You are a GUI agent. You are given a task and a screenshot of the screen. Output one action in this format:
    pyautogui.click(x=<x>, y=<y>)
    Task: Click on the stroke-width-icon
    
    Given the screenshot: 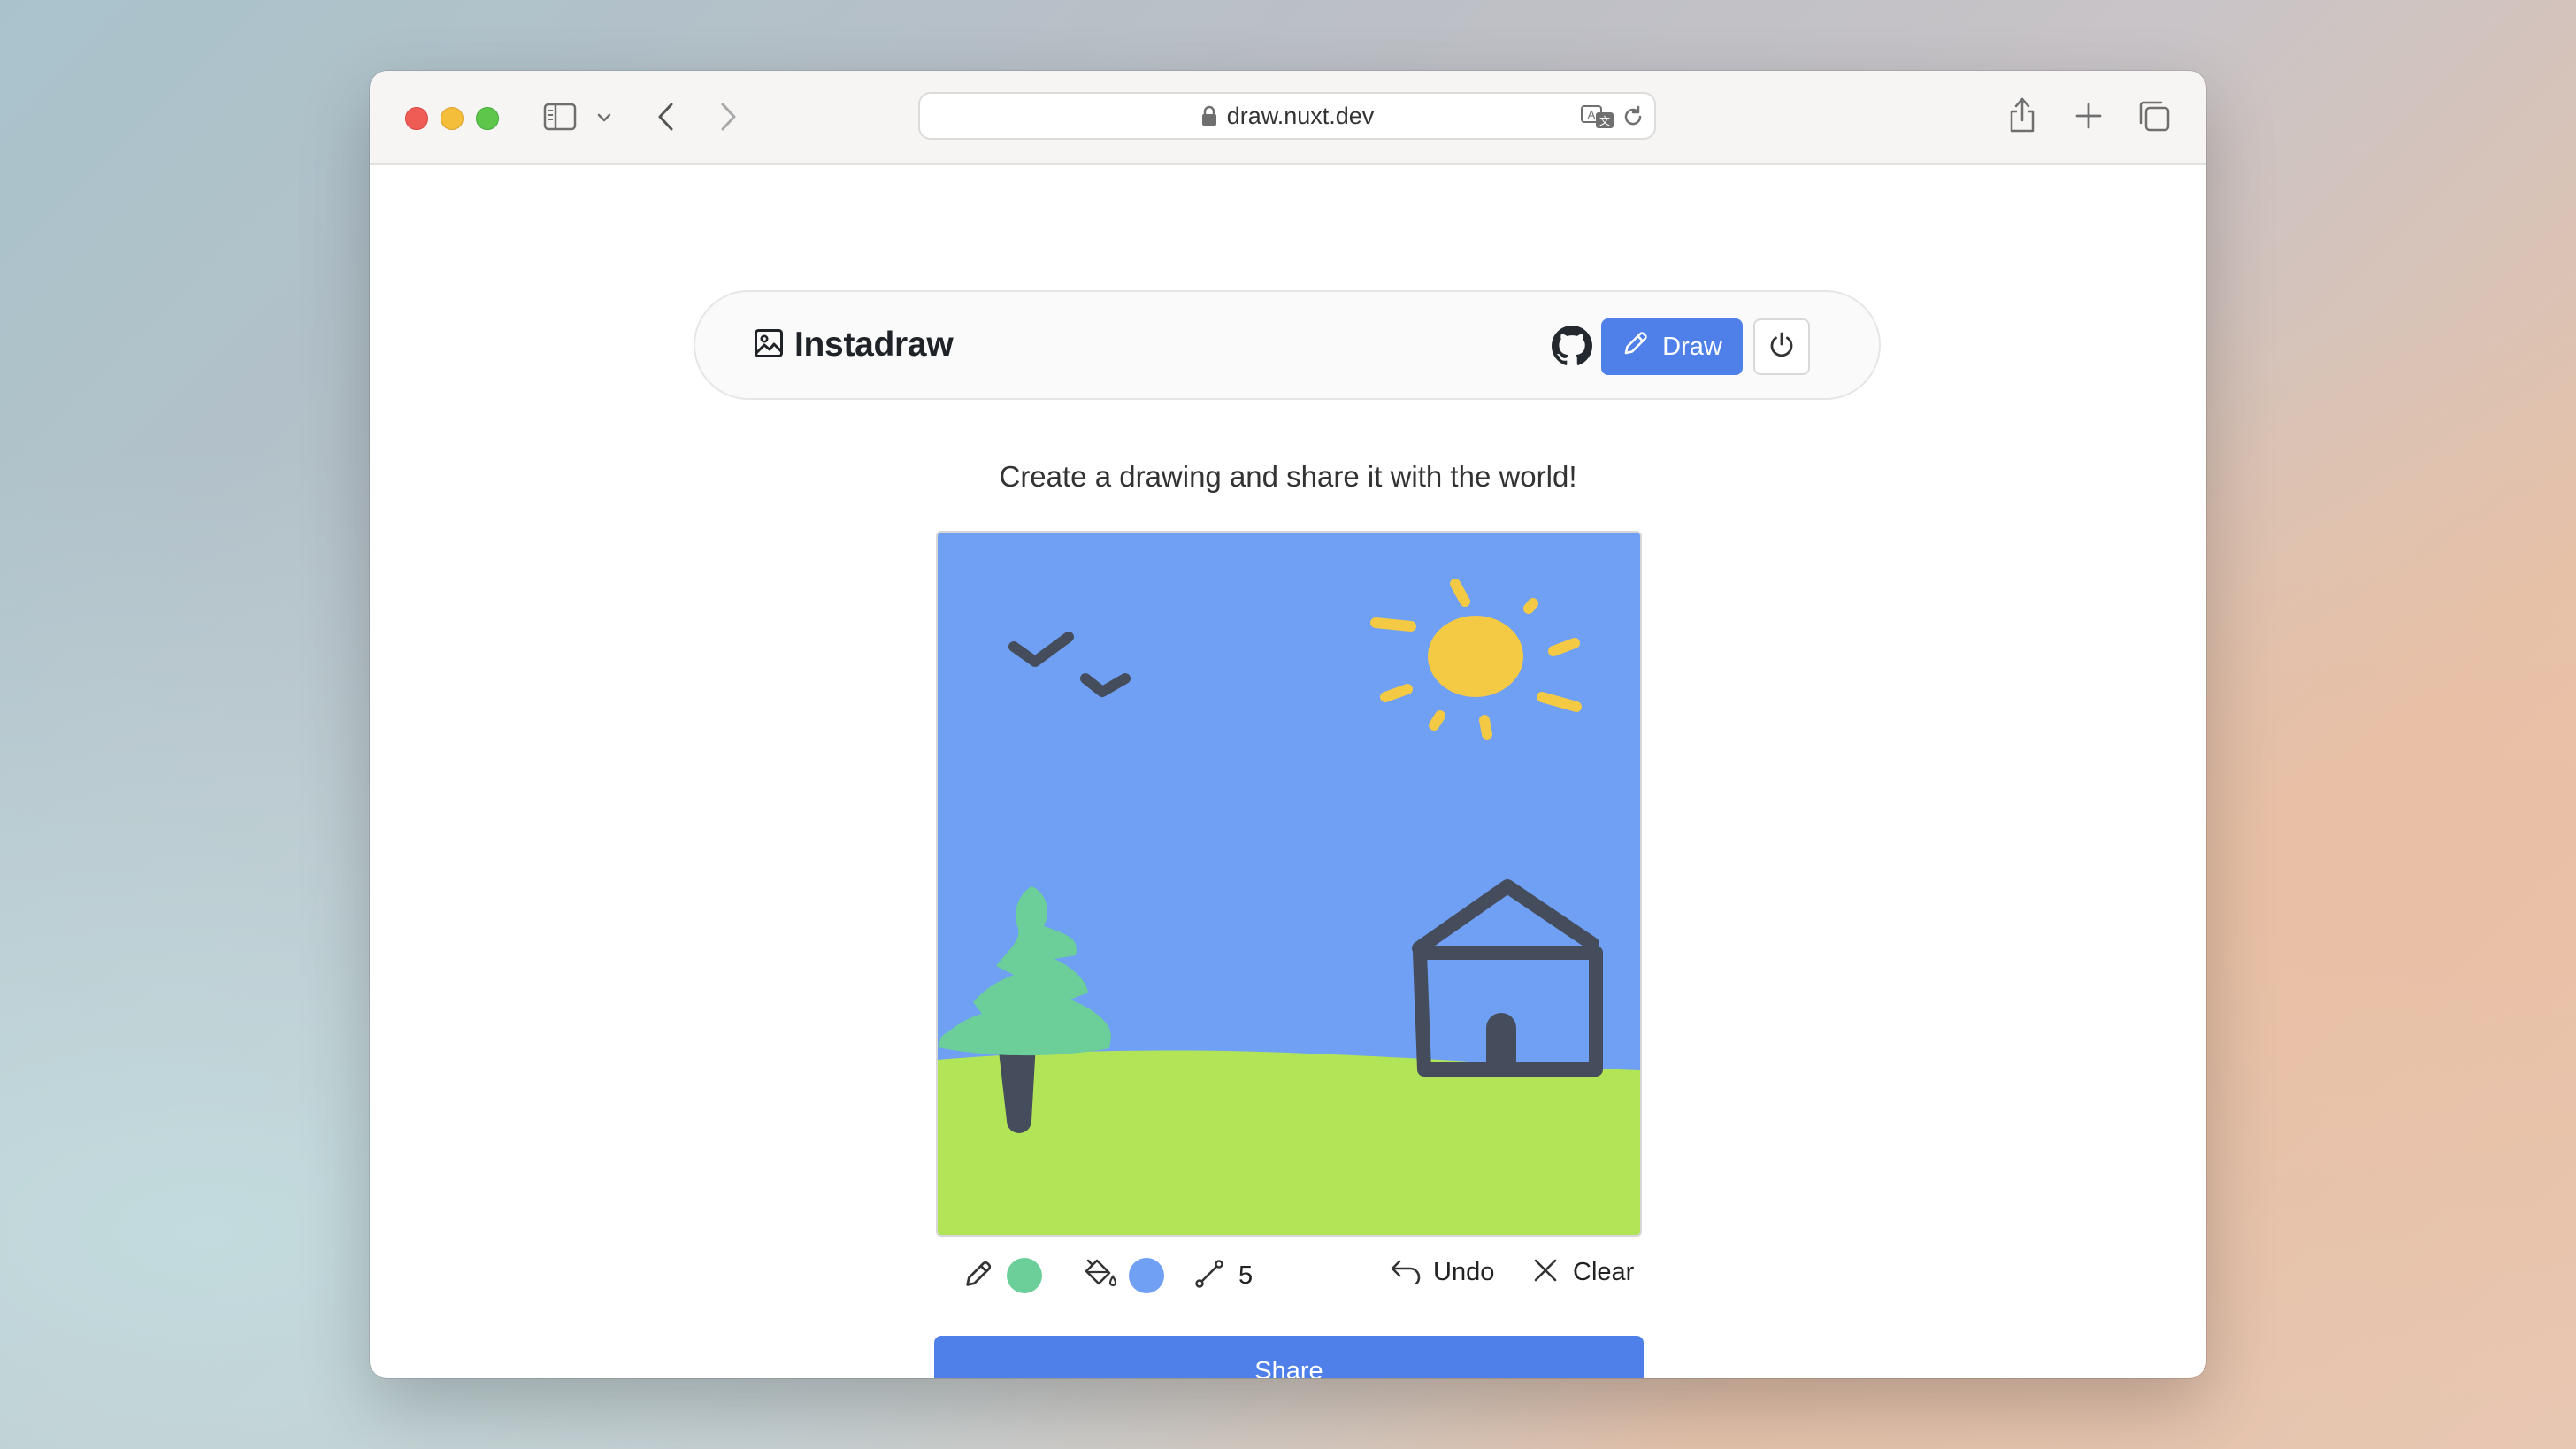 What is the action you would take?
    pyautogui.click(x=1209, y=1276)
    